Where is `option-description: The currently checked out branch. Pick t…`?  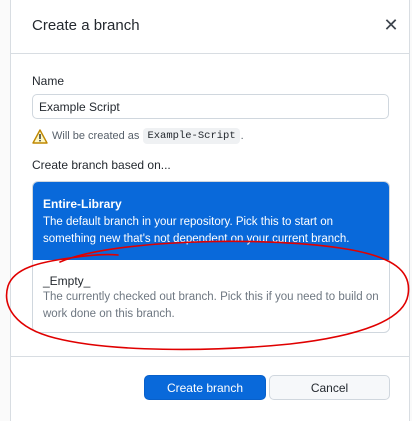
option-description: The currently checked out branch. Pick t… is located at coordinates (211, 305).